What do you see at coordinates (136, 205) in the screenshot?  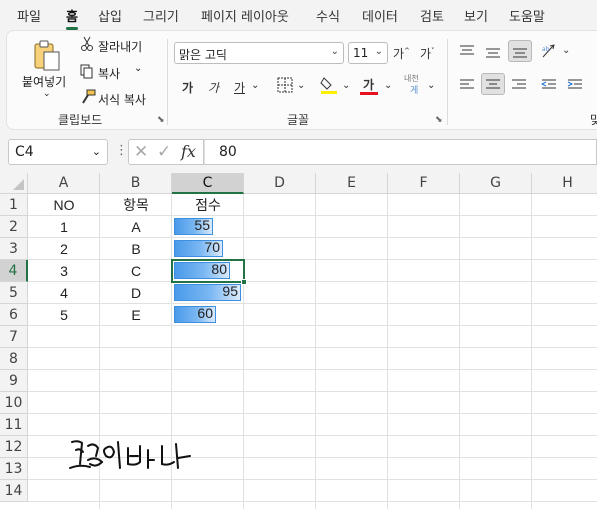 I see `header-cell-item: 항목` at bounding box center [136, 205].